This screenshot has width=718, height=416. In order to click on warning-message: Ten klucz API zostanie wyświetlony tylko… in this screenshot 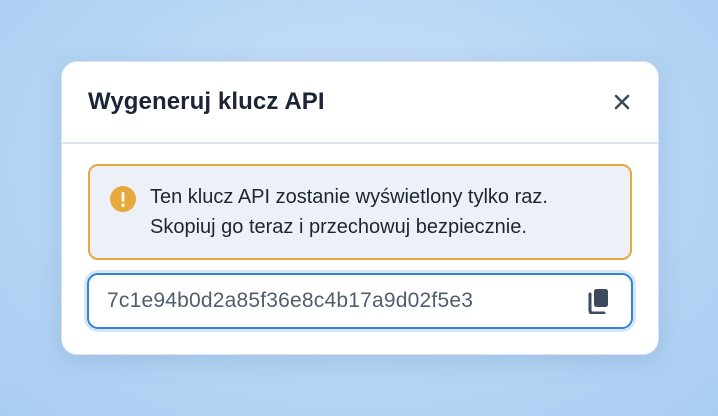, I will do `click(349, 212)`.